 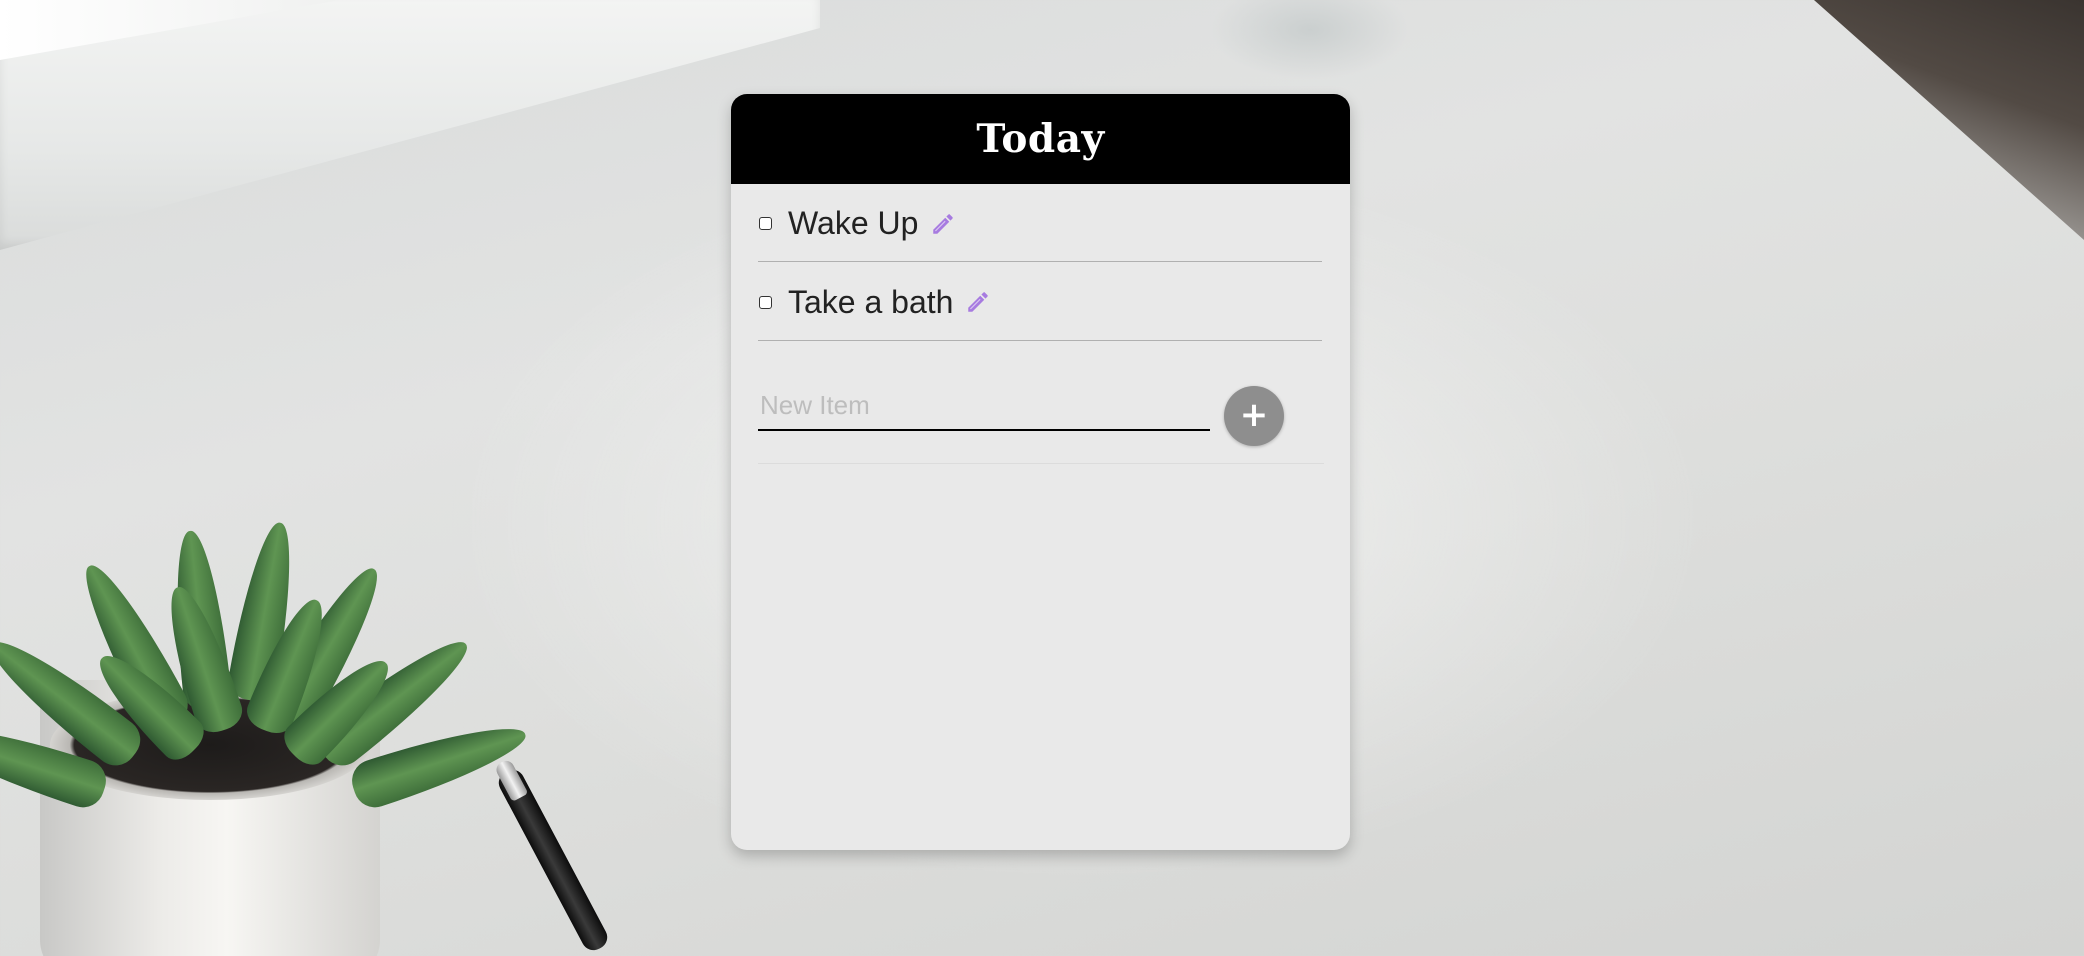 I want to click on todo-item-label: Take a bath, so click(x=871, y=301).